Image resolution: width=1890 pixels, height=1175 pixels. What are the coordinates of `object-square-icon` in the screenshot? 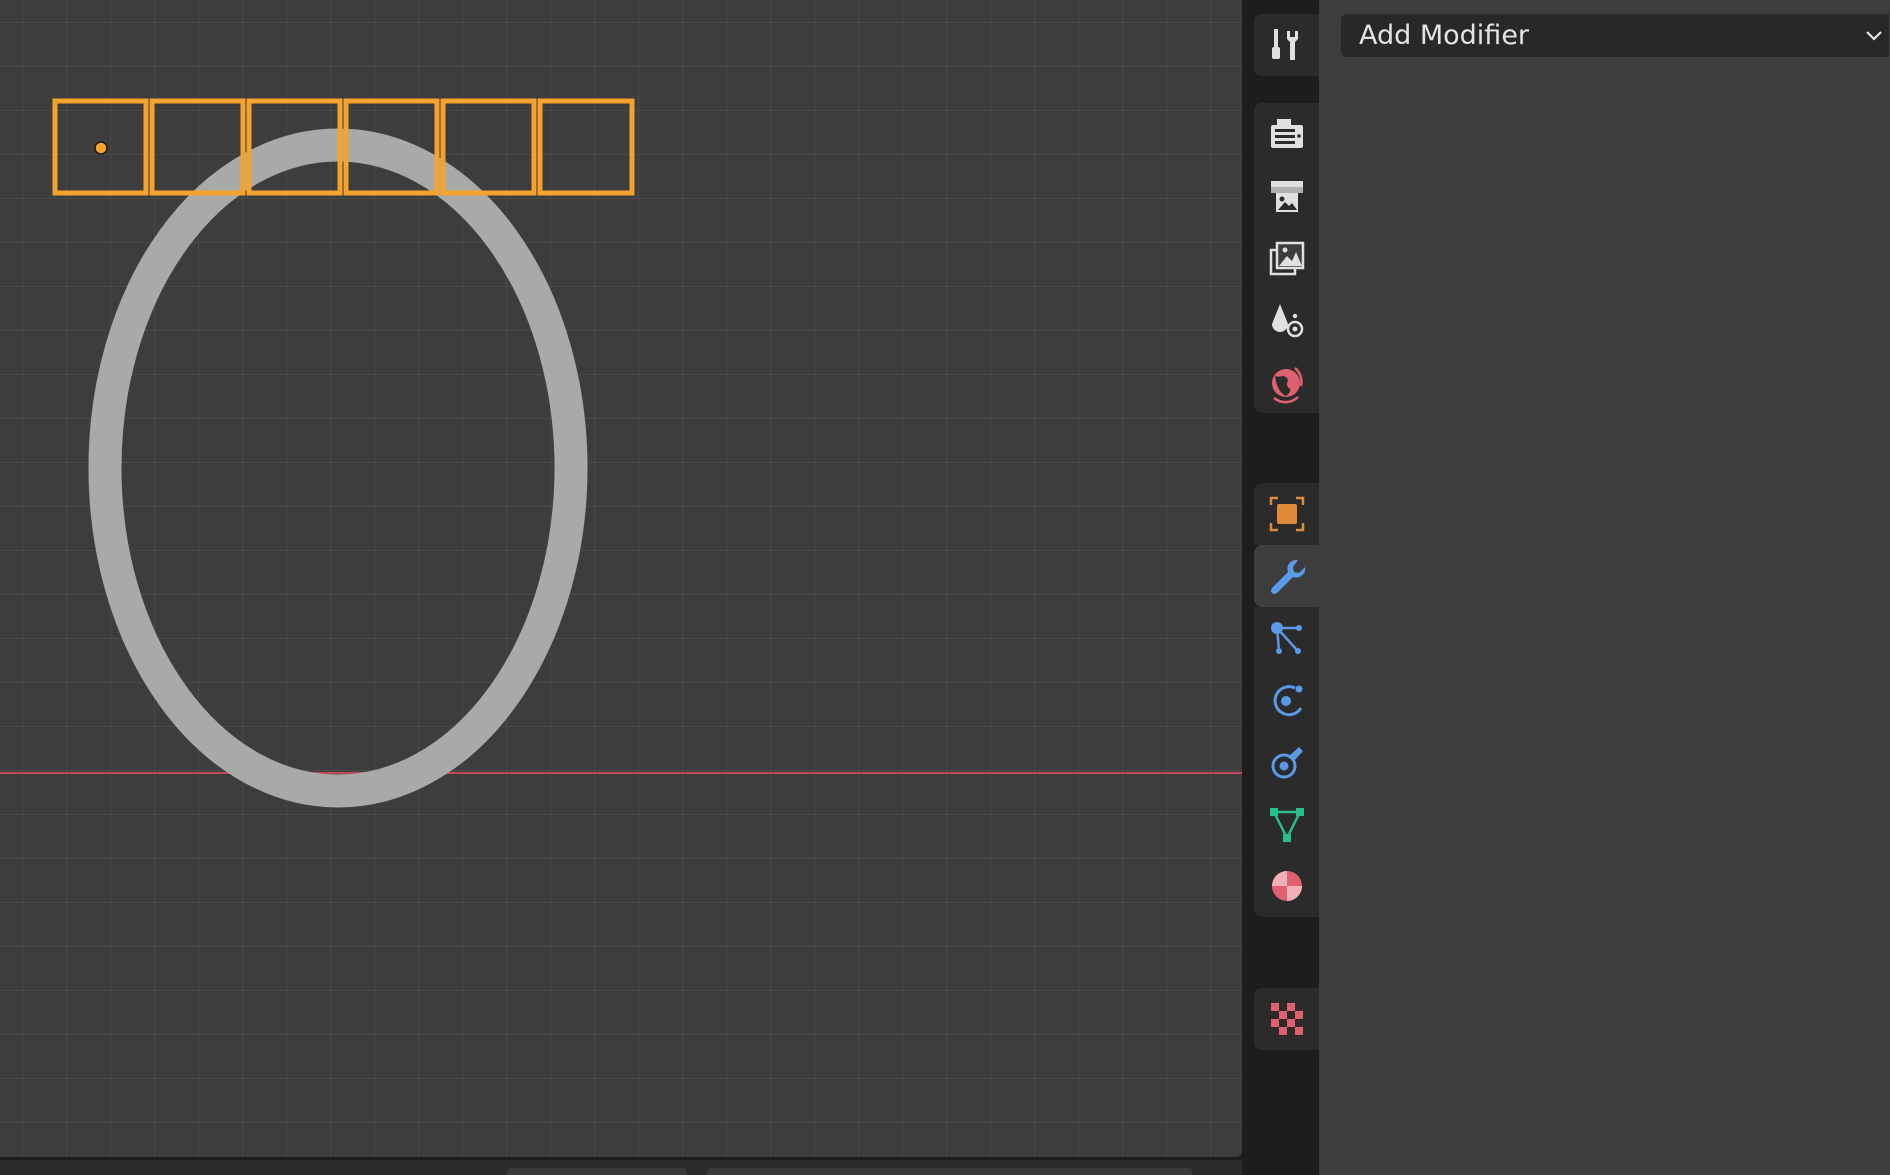 It's located at (1286, 514).